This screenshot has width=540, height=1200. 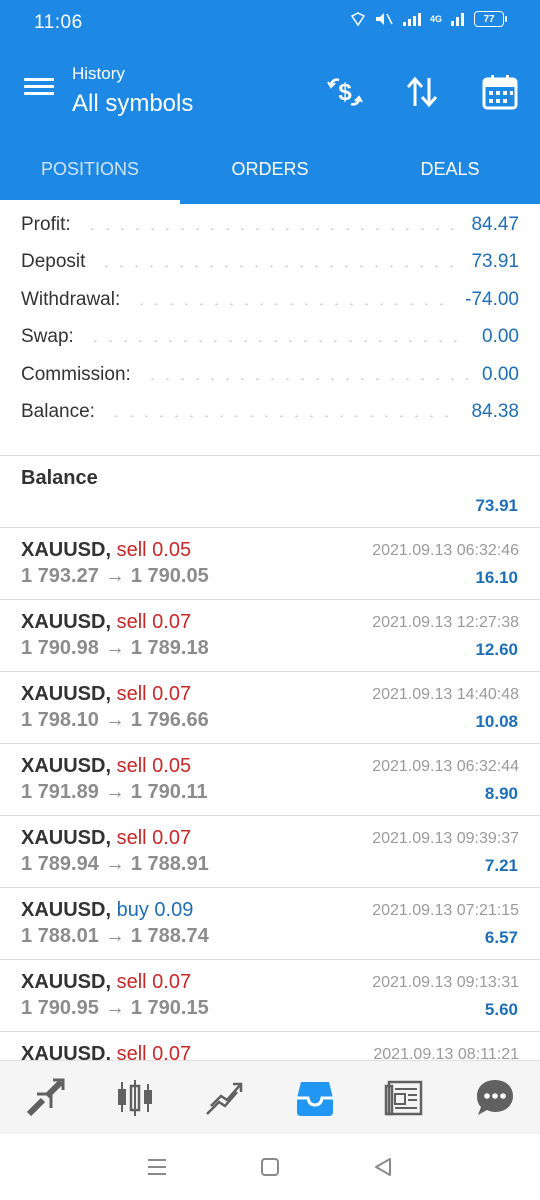 What do you see at coordinates (169, 720) in the screenshot?
I see `deal-close-price: 1 796.66` at bounding box center [169, 720].